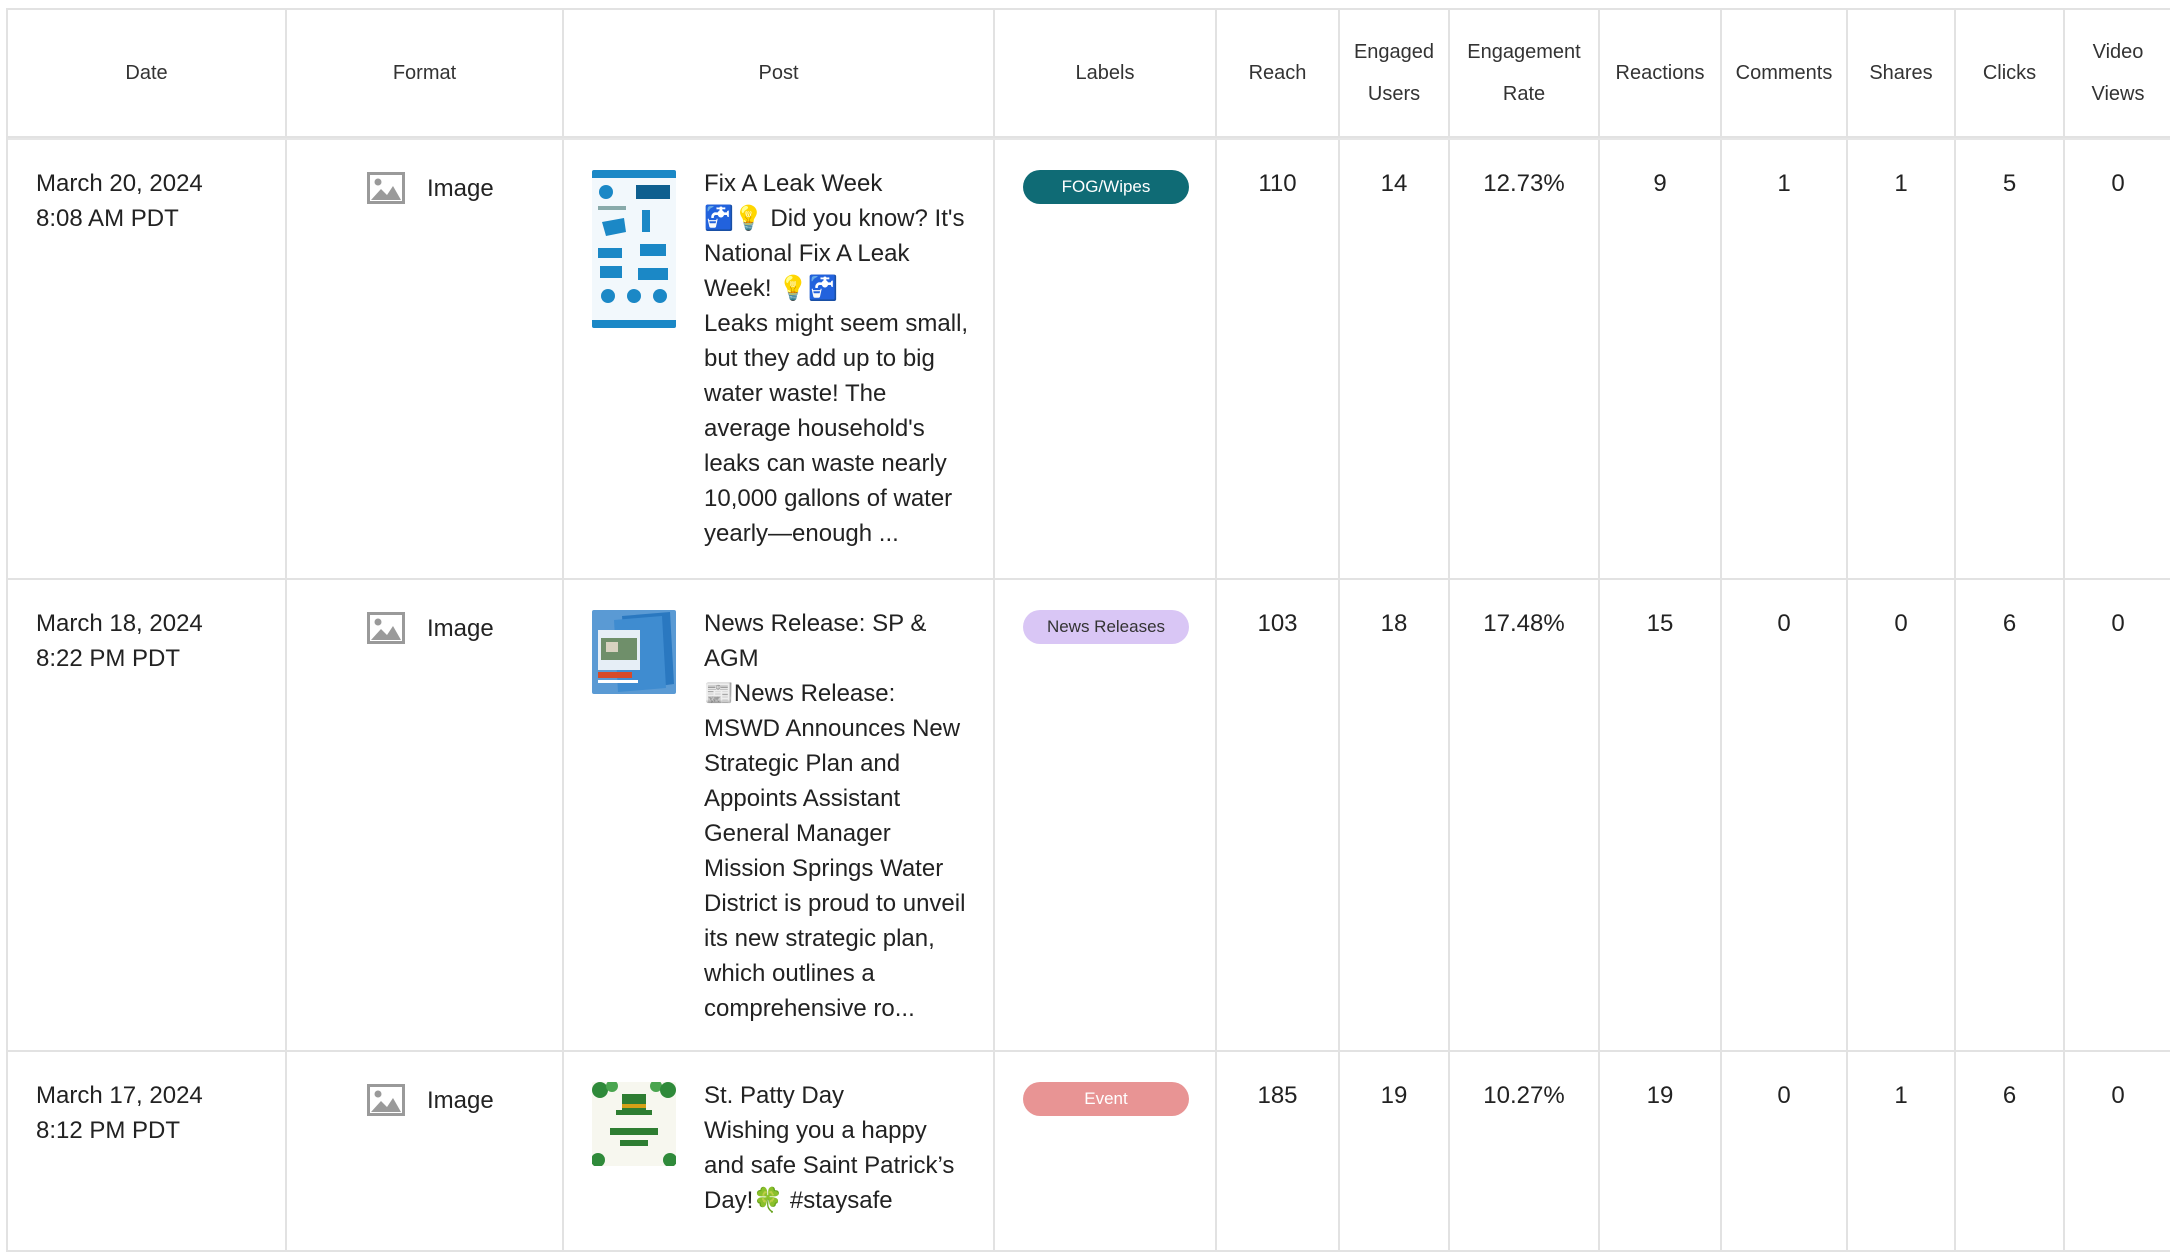  Describe the element at coordinates (147, 360) in the screenshot. I see `date-cell: March 20, 2024 8:08 AM PDT` at that location.